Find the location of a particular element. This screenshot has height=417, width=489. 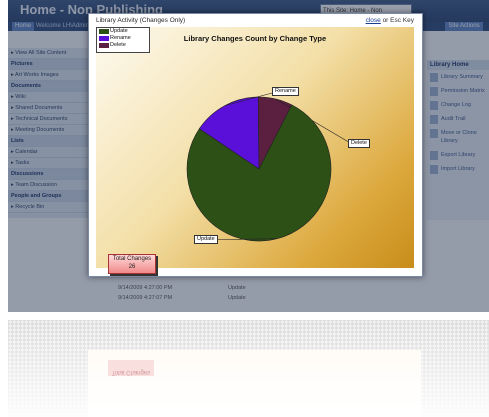

dialog-title: Library Activity (Changes Only) is located at coordinates (141, 20).